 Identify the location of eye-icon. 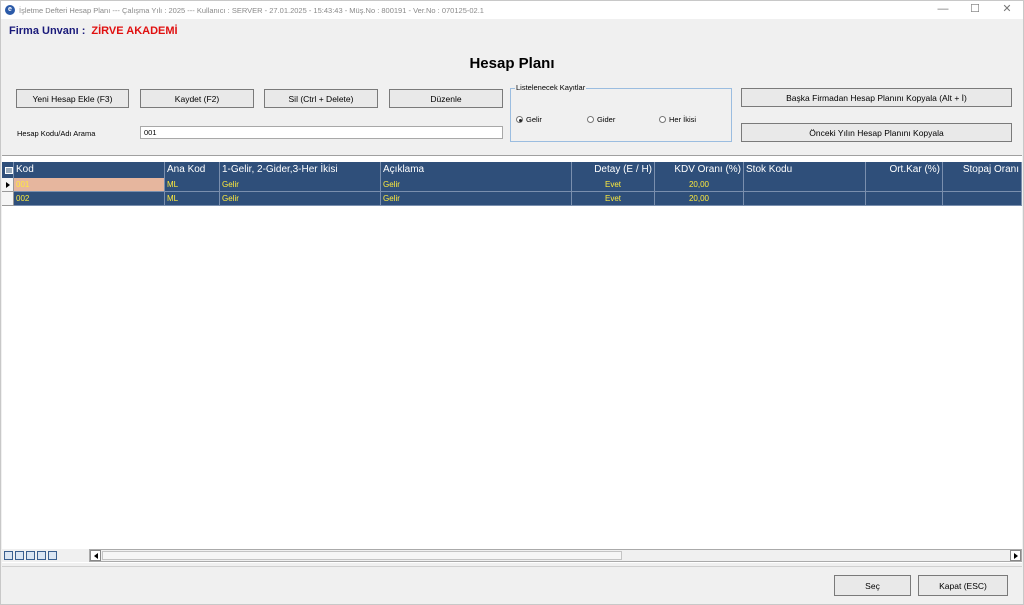
(19, 555).